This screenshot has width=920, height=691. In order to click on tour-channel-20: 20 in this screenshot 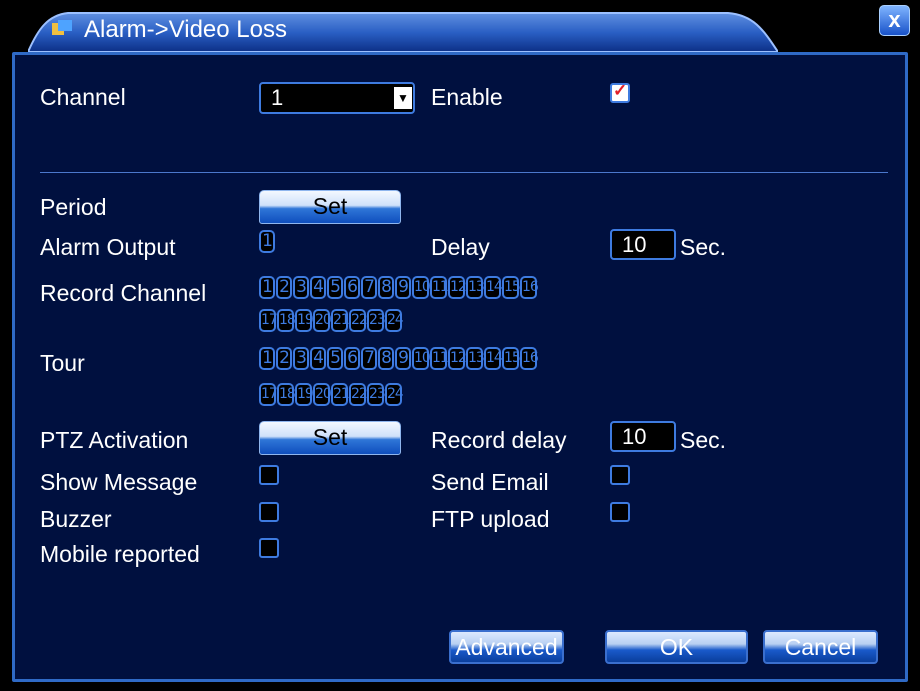, I will do `click(322, 394)`.